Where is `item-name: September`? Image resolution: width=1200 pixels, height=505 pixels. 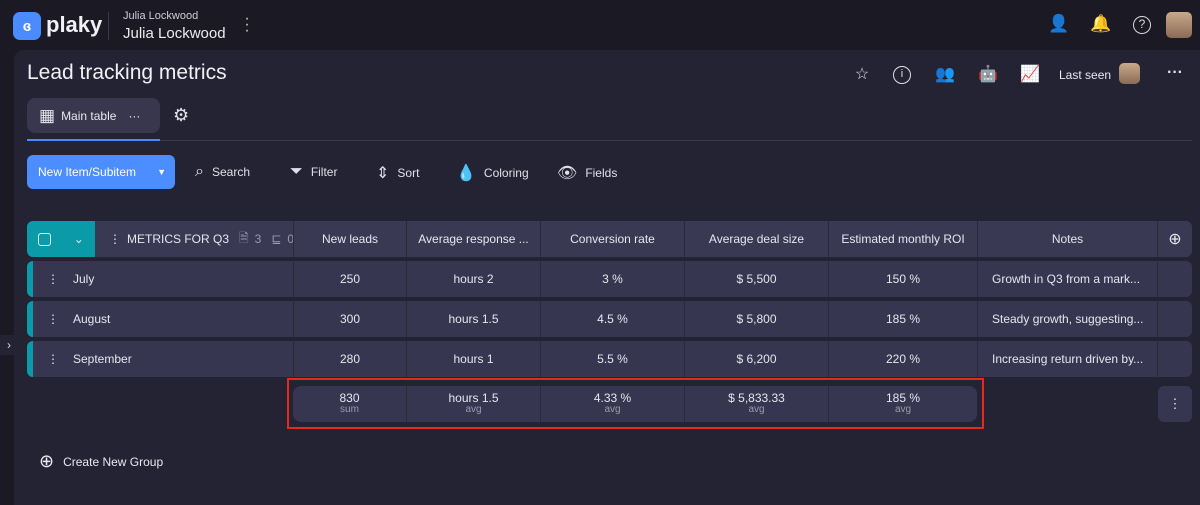
item-name: September is located at coordinates (102, 359).